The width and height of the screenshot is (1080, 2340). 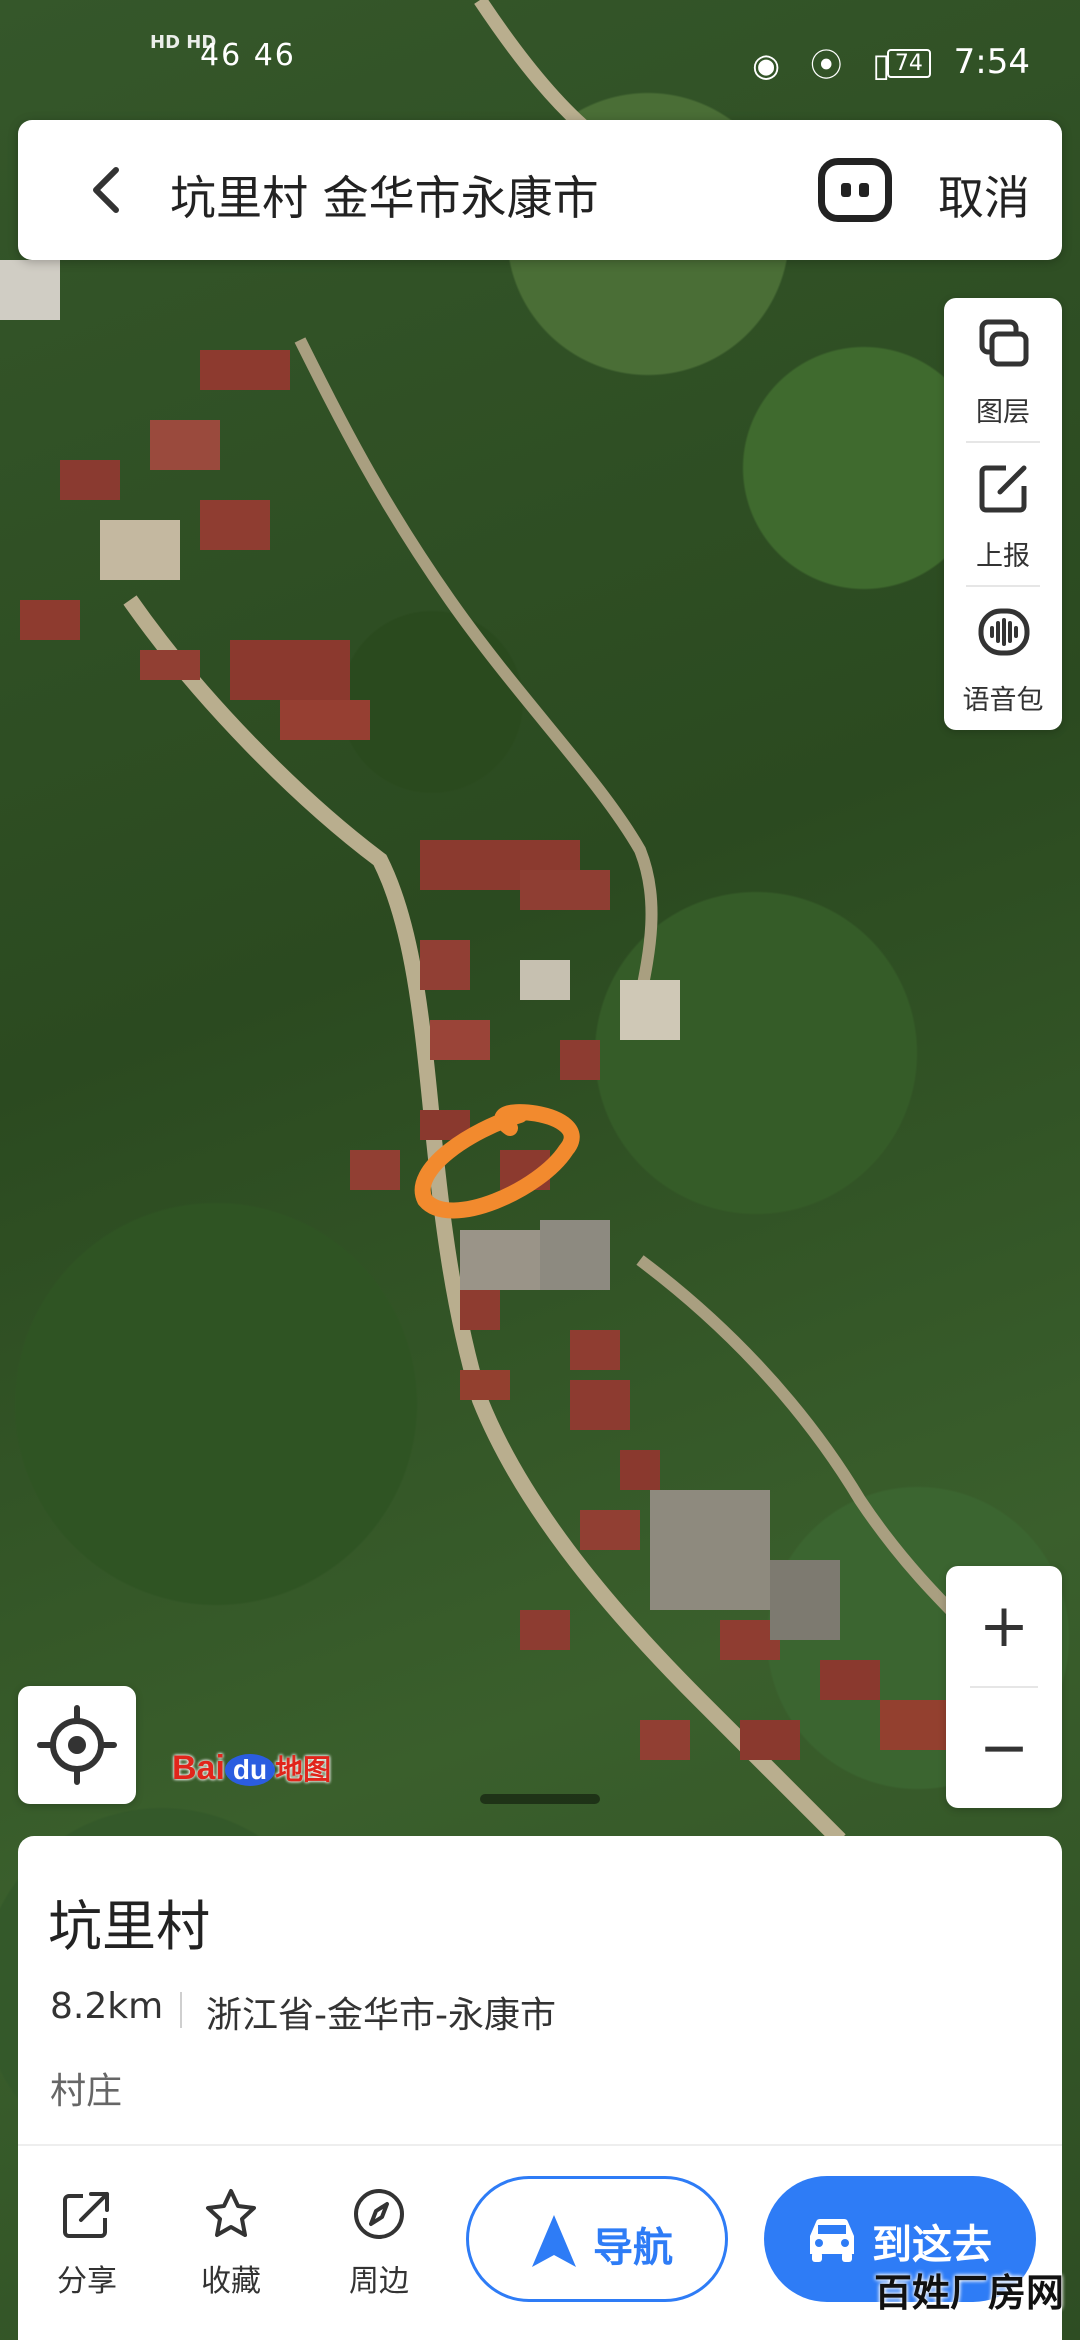 What do you see at coordinates (129, 1926) in the screenshot?
I see `place-name: 坑里村` at bounding box center [129, 1926].